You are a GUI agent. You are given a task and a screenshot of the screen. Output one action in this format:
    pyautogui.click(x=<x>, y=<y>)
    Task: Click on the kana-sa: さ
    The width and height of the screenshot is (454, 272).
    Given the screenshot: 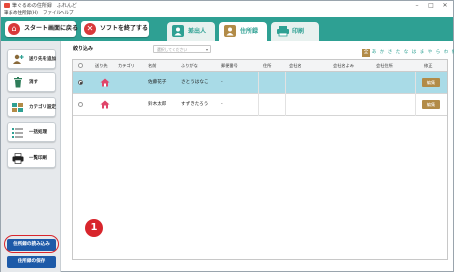 What is the action you would take?
    pyautogui.click(x=390, y=53)
    